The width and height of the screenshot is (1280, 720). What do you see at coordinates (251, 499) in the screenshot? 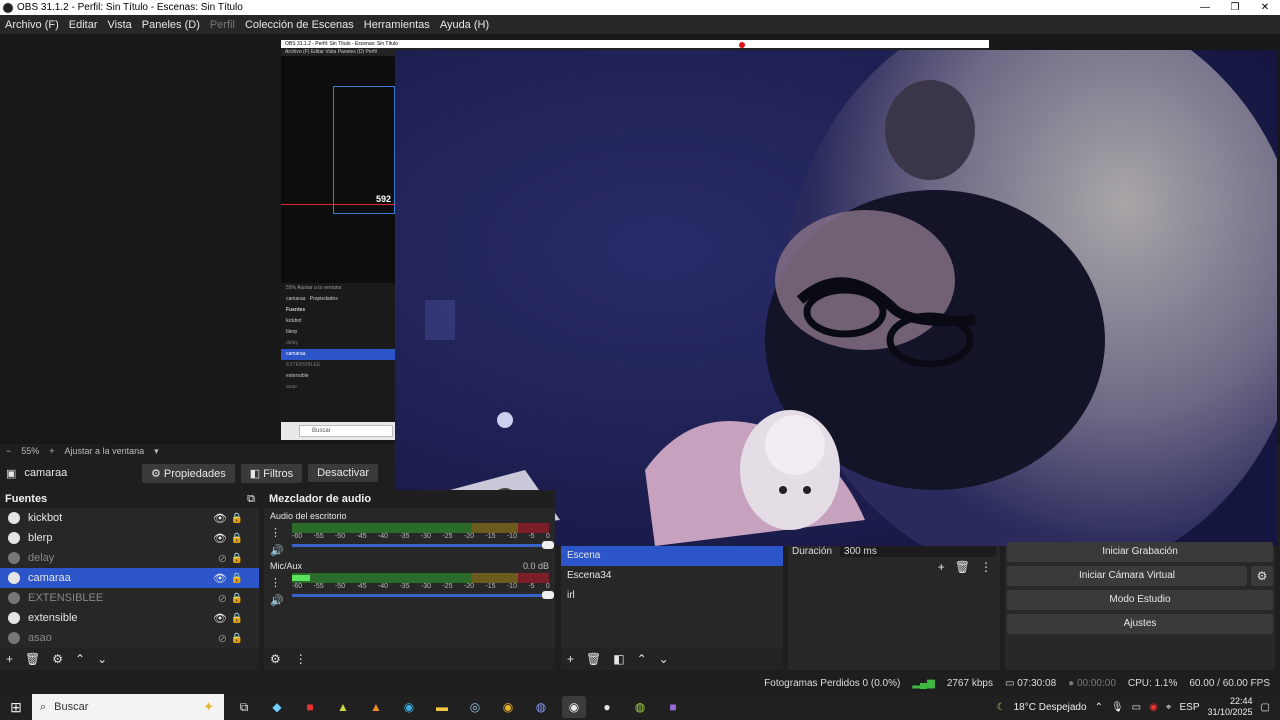
I see `undock-icon: ⧉` at bounding box center [251, 499].